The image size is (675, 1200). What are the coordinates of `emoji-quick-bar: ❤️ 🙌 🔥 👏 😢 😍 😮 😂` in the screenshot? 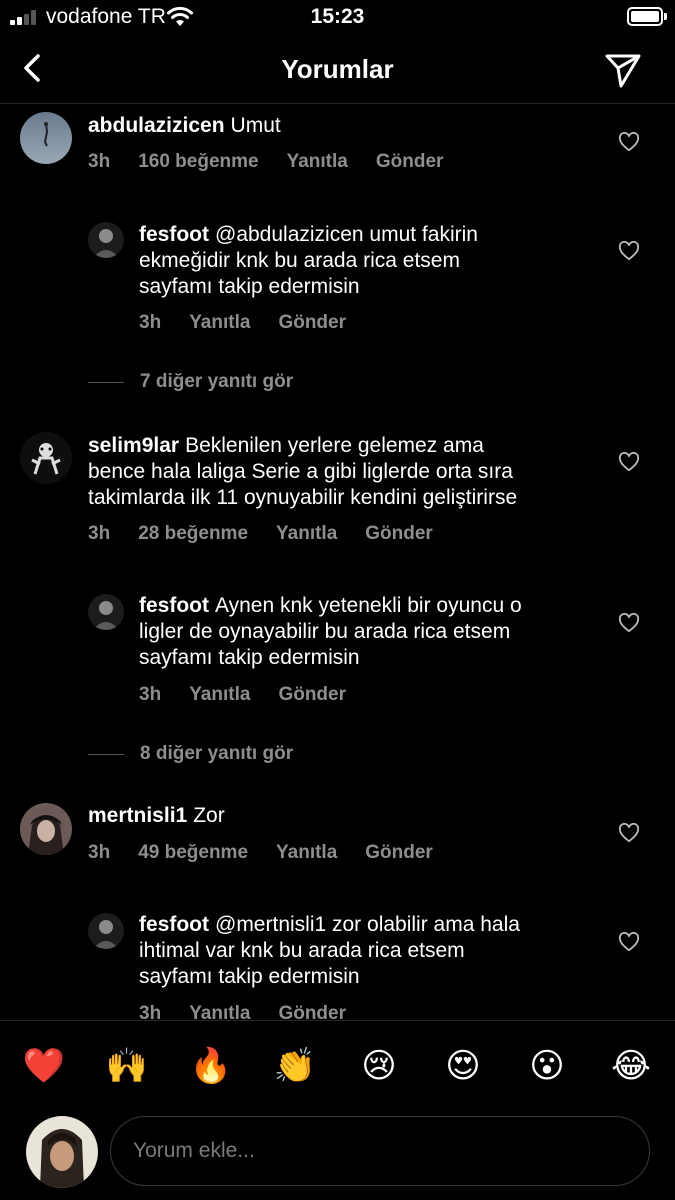 It's located at (337, 1065).